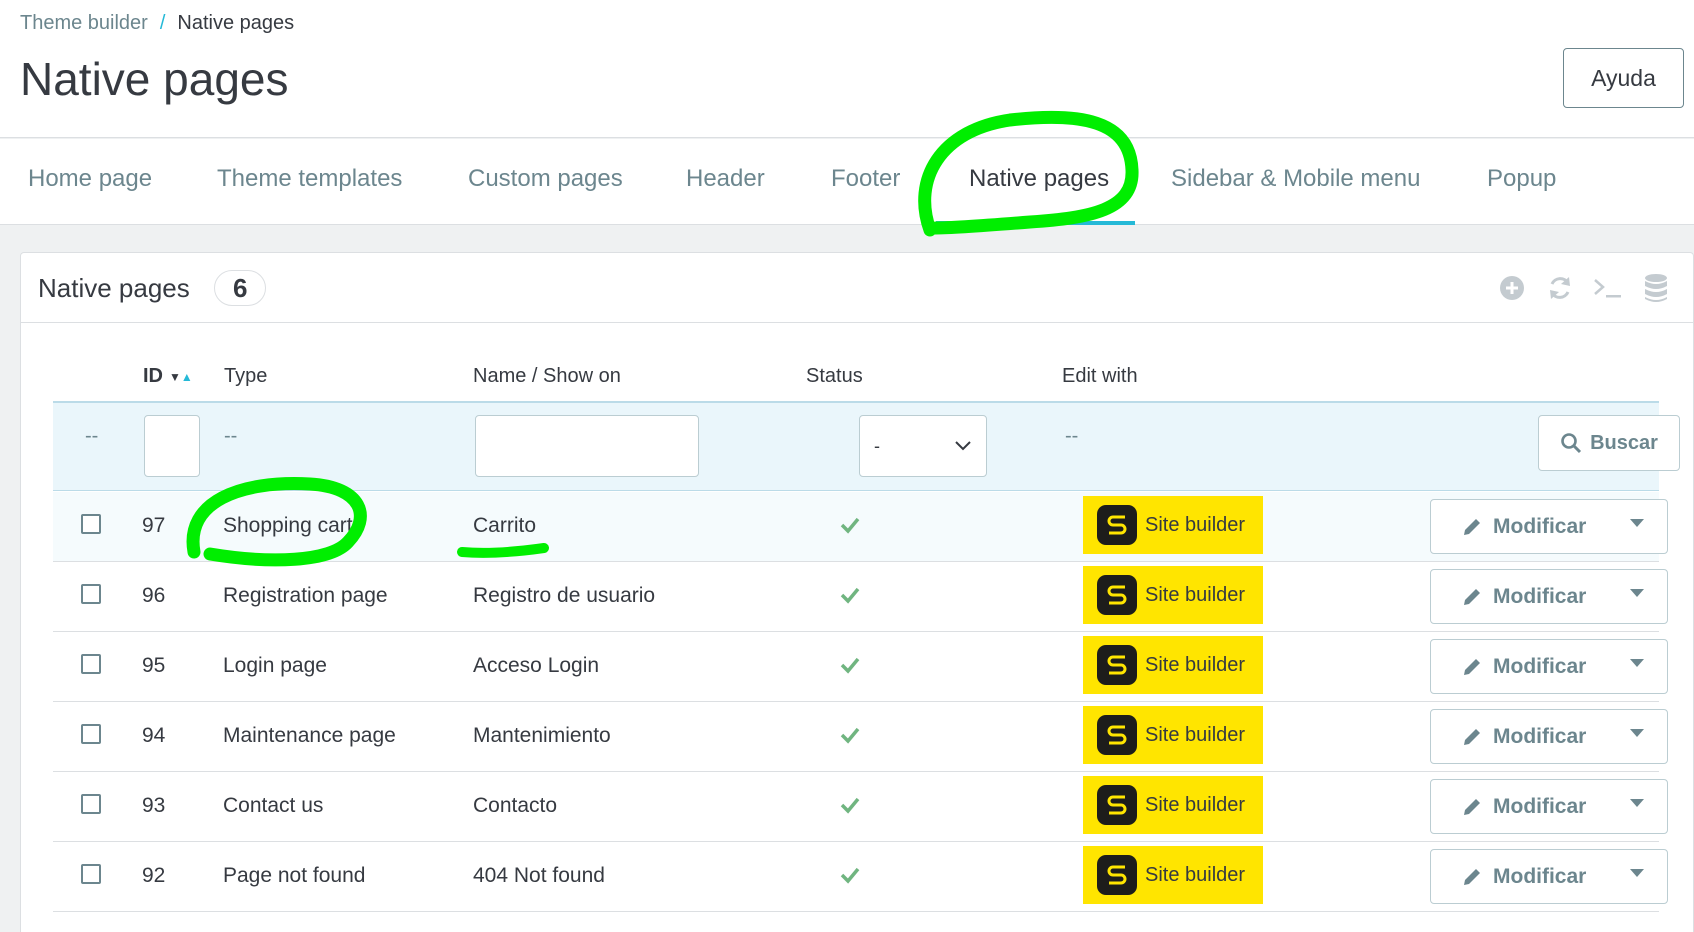  Describe the element at coordinates (273, 805) in the screenshot. I see `row-type: Contact us` at that location.